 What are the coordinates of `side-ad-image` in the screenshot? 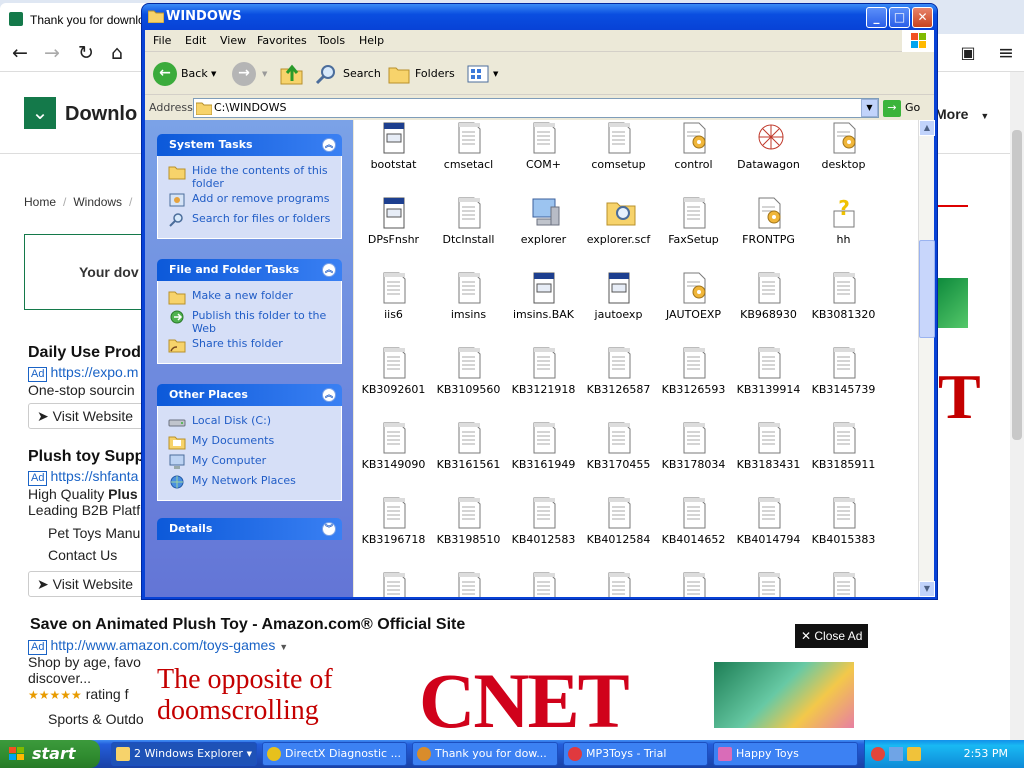 It's located at (953, 303).